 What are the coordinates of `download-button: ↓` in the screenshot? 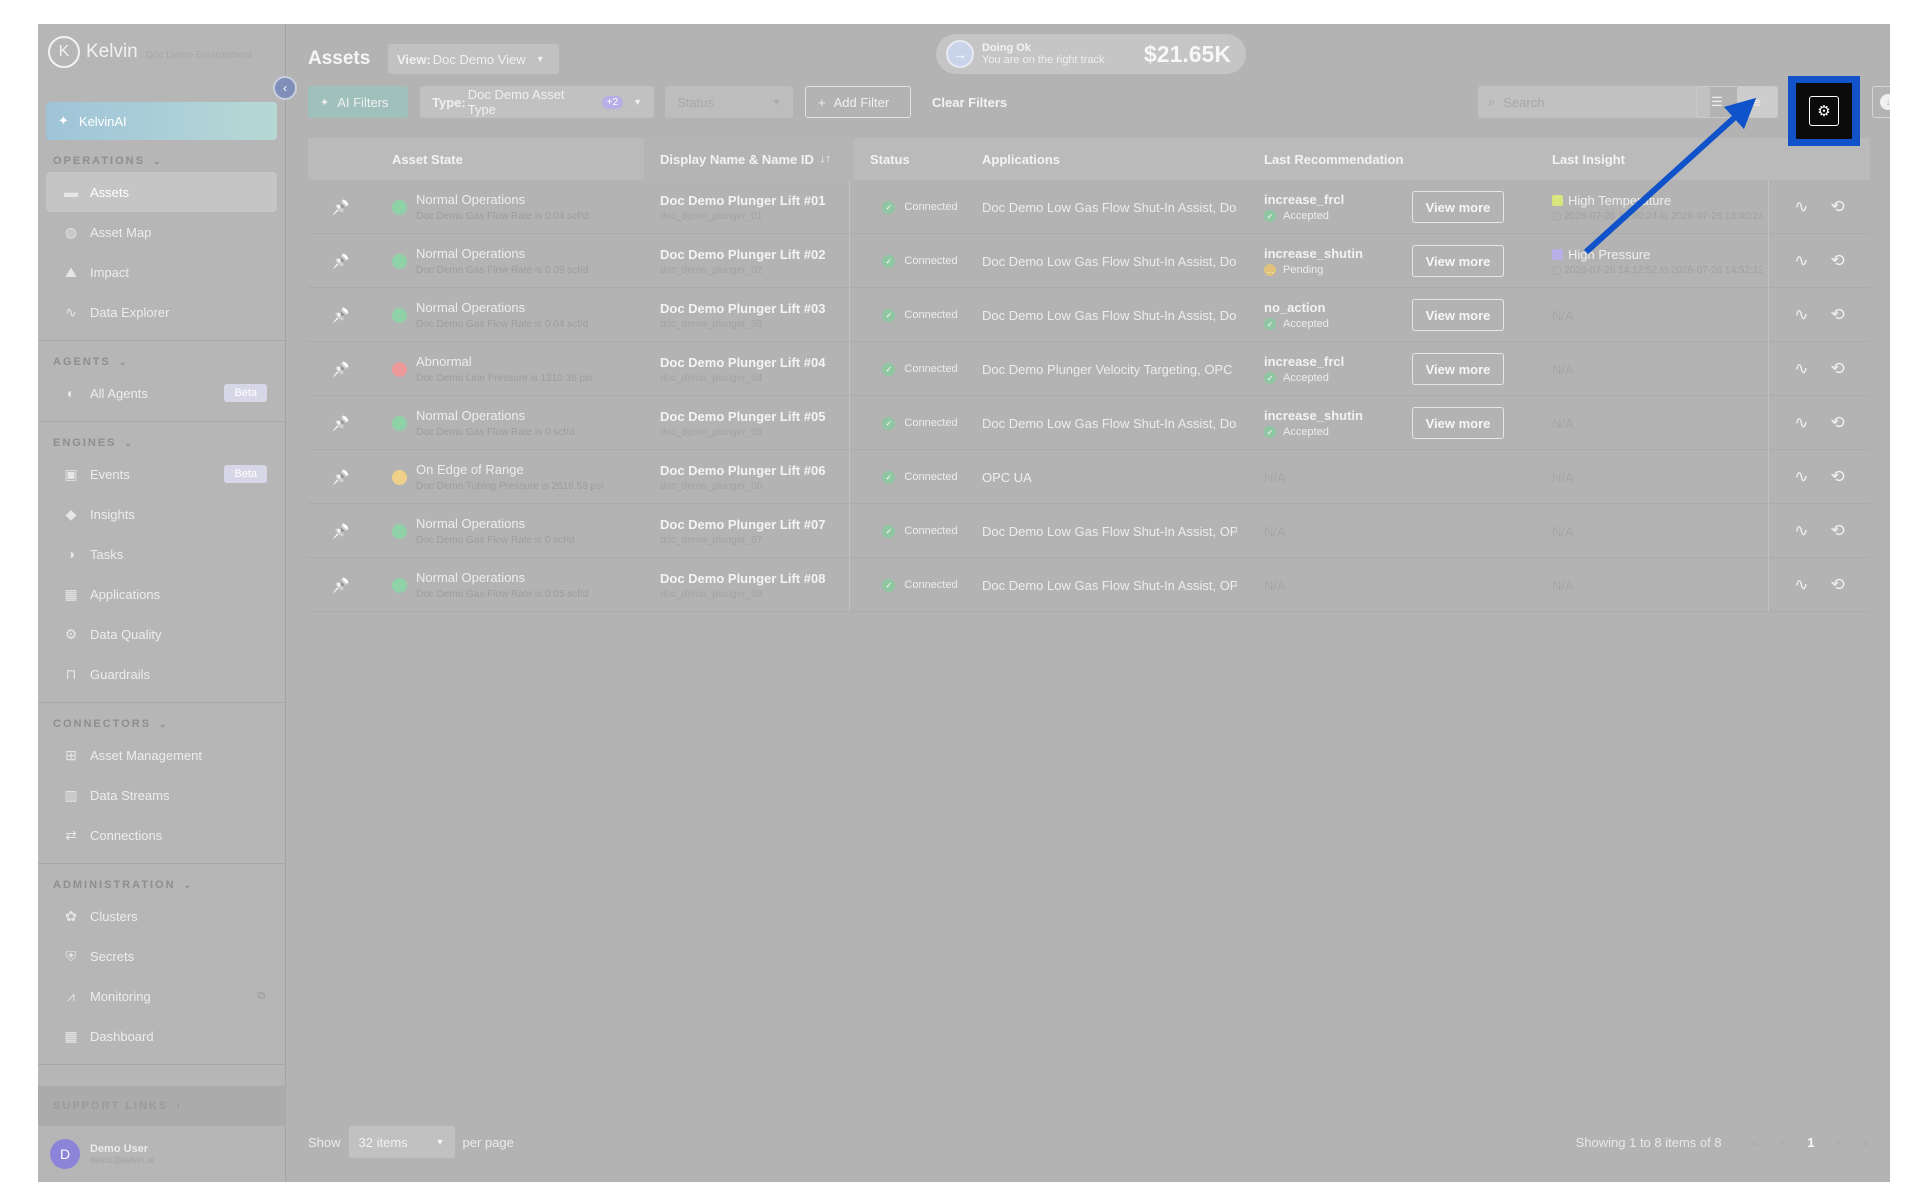 It's located at (1881, 102).